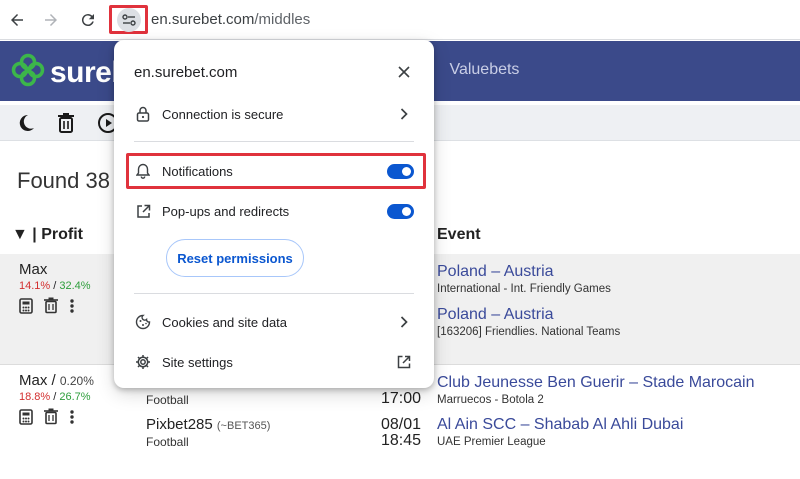 The image size is (800, 479). Describe the element at coordinates (143, 362) in the screenshot. I see `gear-icon` at that location.